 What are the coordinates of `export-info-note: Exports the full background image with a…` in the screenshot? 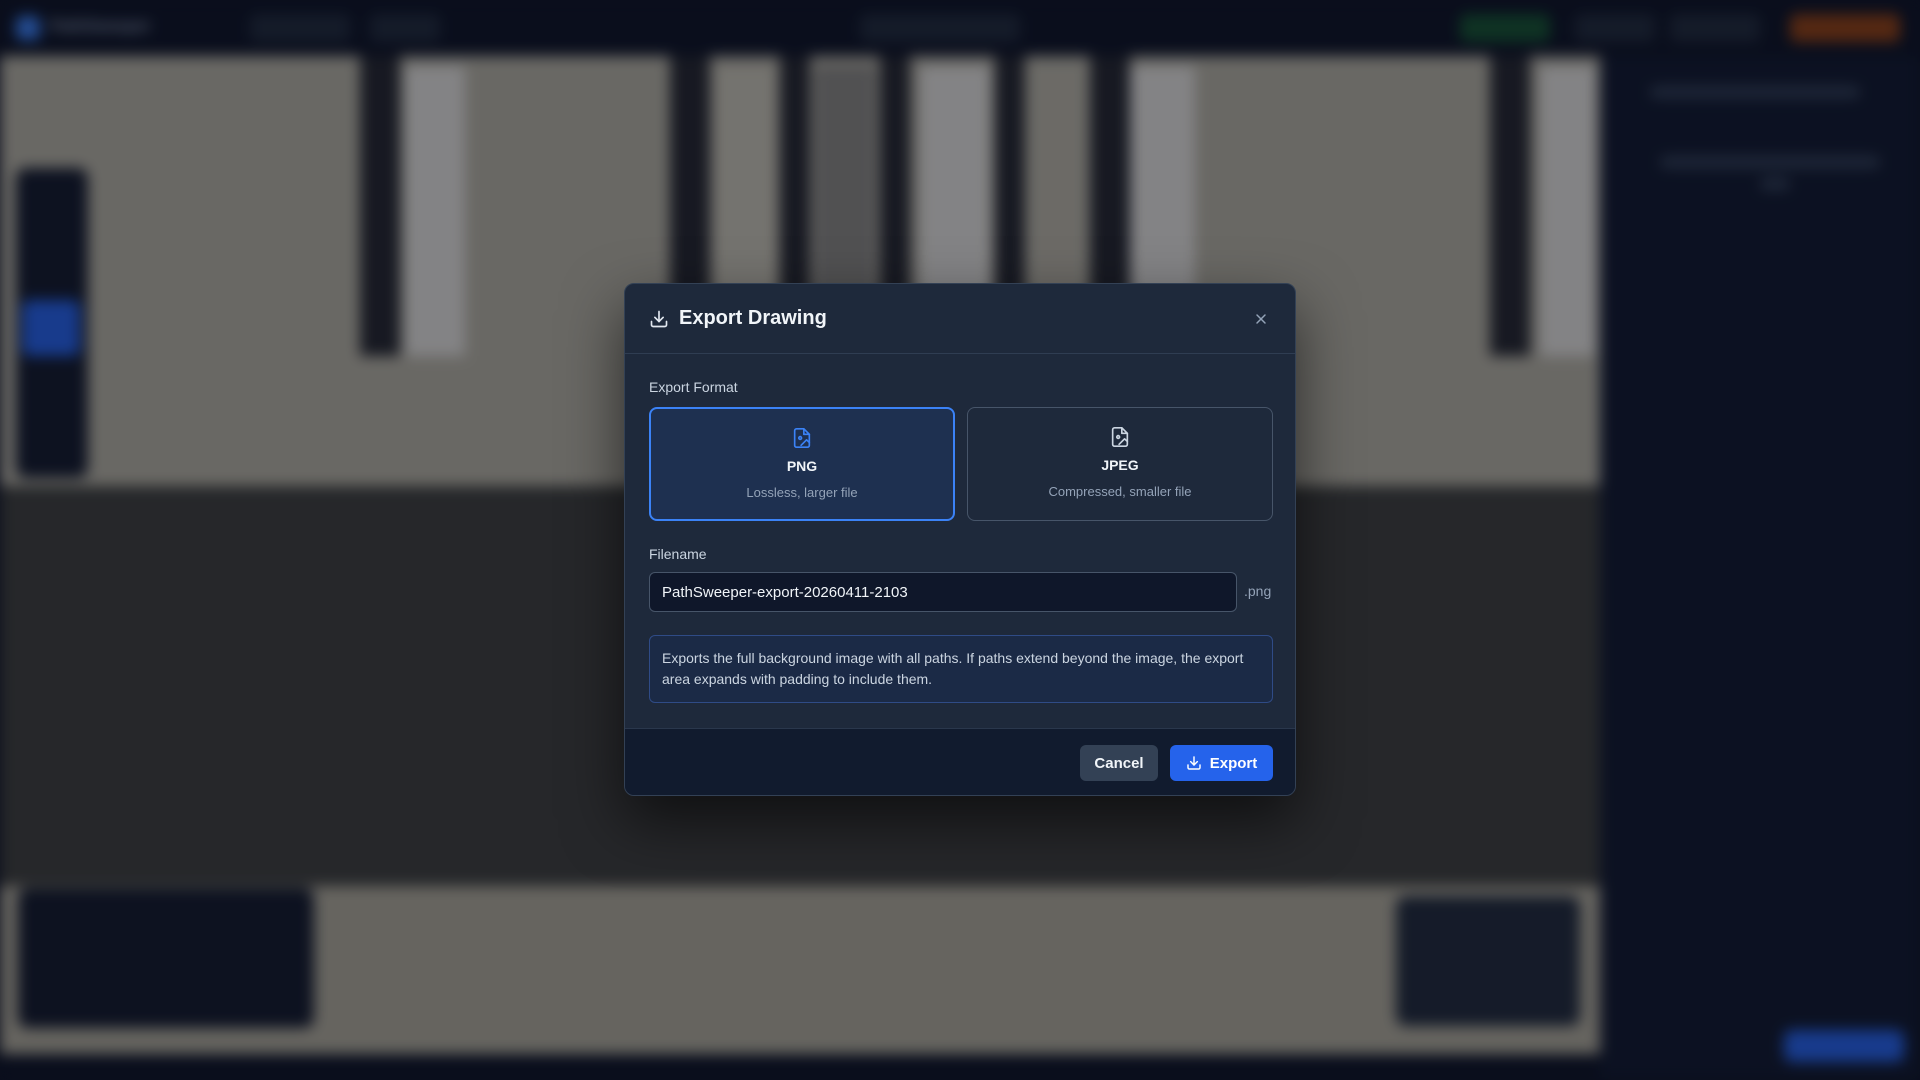 It's located at (961, 669).